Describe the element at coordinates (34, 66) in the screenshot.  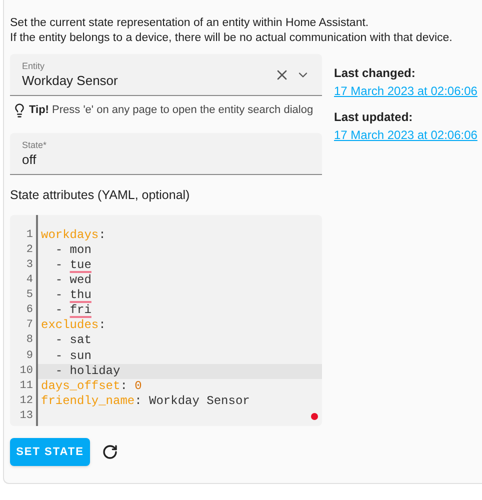
I see `field-label: Entity` at that location.